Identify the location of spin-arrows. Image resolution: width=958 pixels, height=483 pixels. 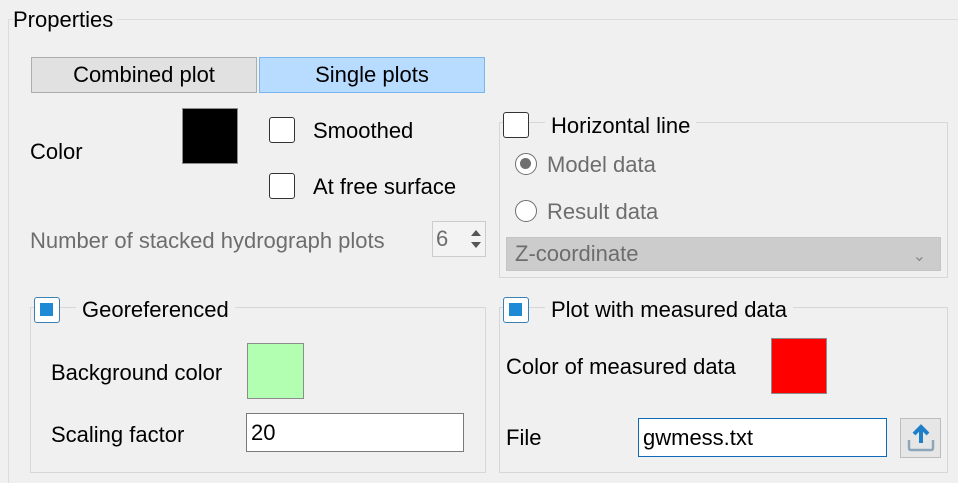
(476, 239).